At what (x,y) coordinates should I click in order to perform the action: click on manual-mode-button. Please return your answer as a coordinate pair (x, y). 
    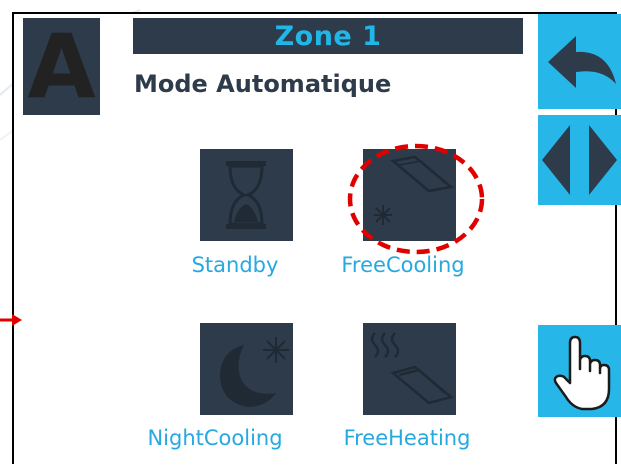
    Looking at the image, I should click on (579, 371).